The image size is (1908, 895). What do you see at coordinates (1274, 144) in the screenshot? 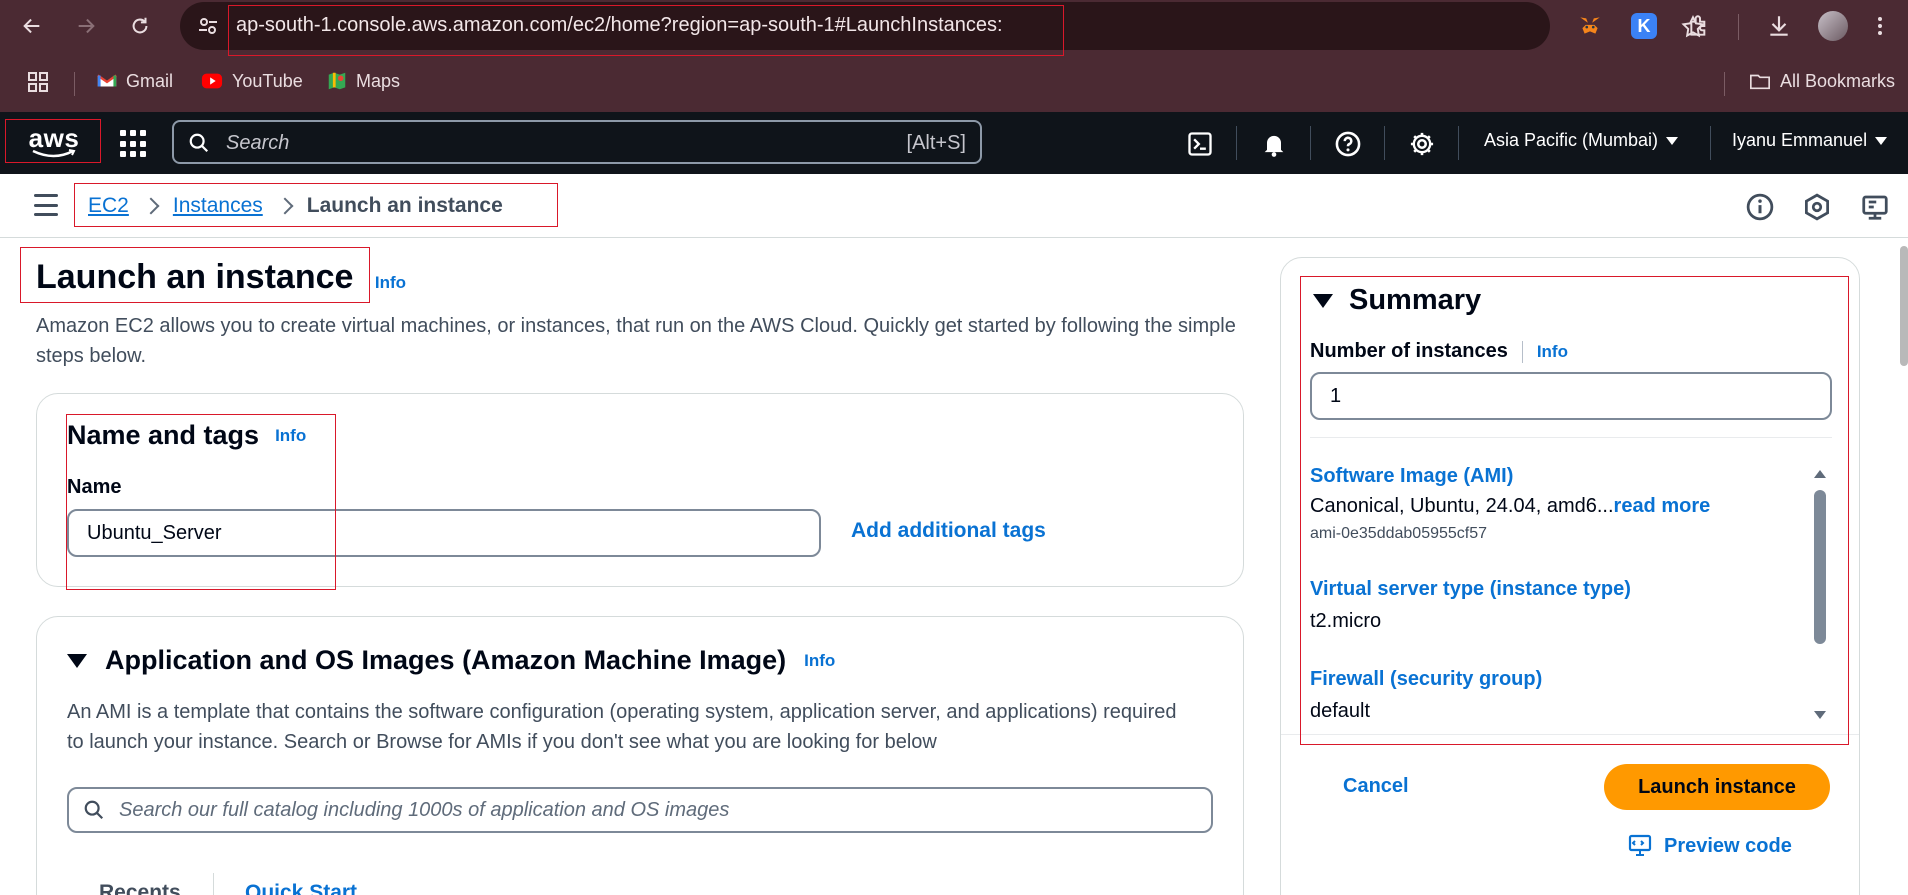
I see `notifications-bell-icon` at bounding box center [1274, 144].